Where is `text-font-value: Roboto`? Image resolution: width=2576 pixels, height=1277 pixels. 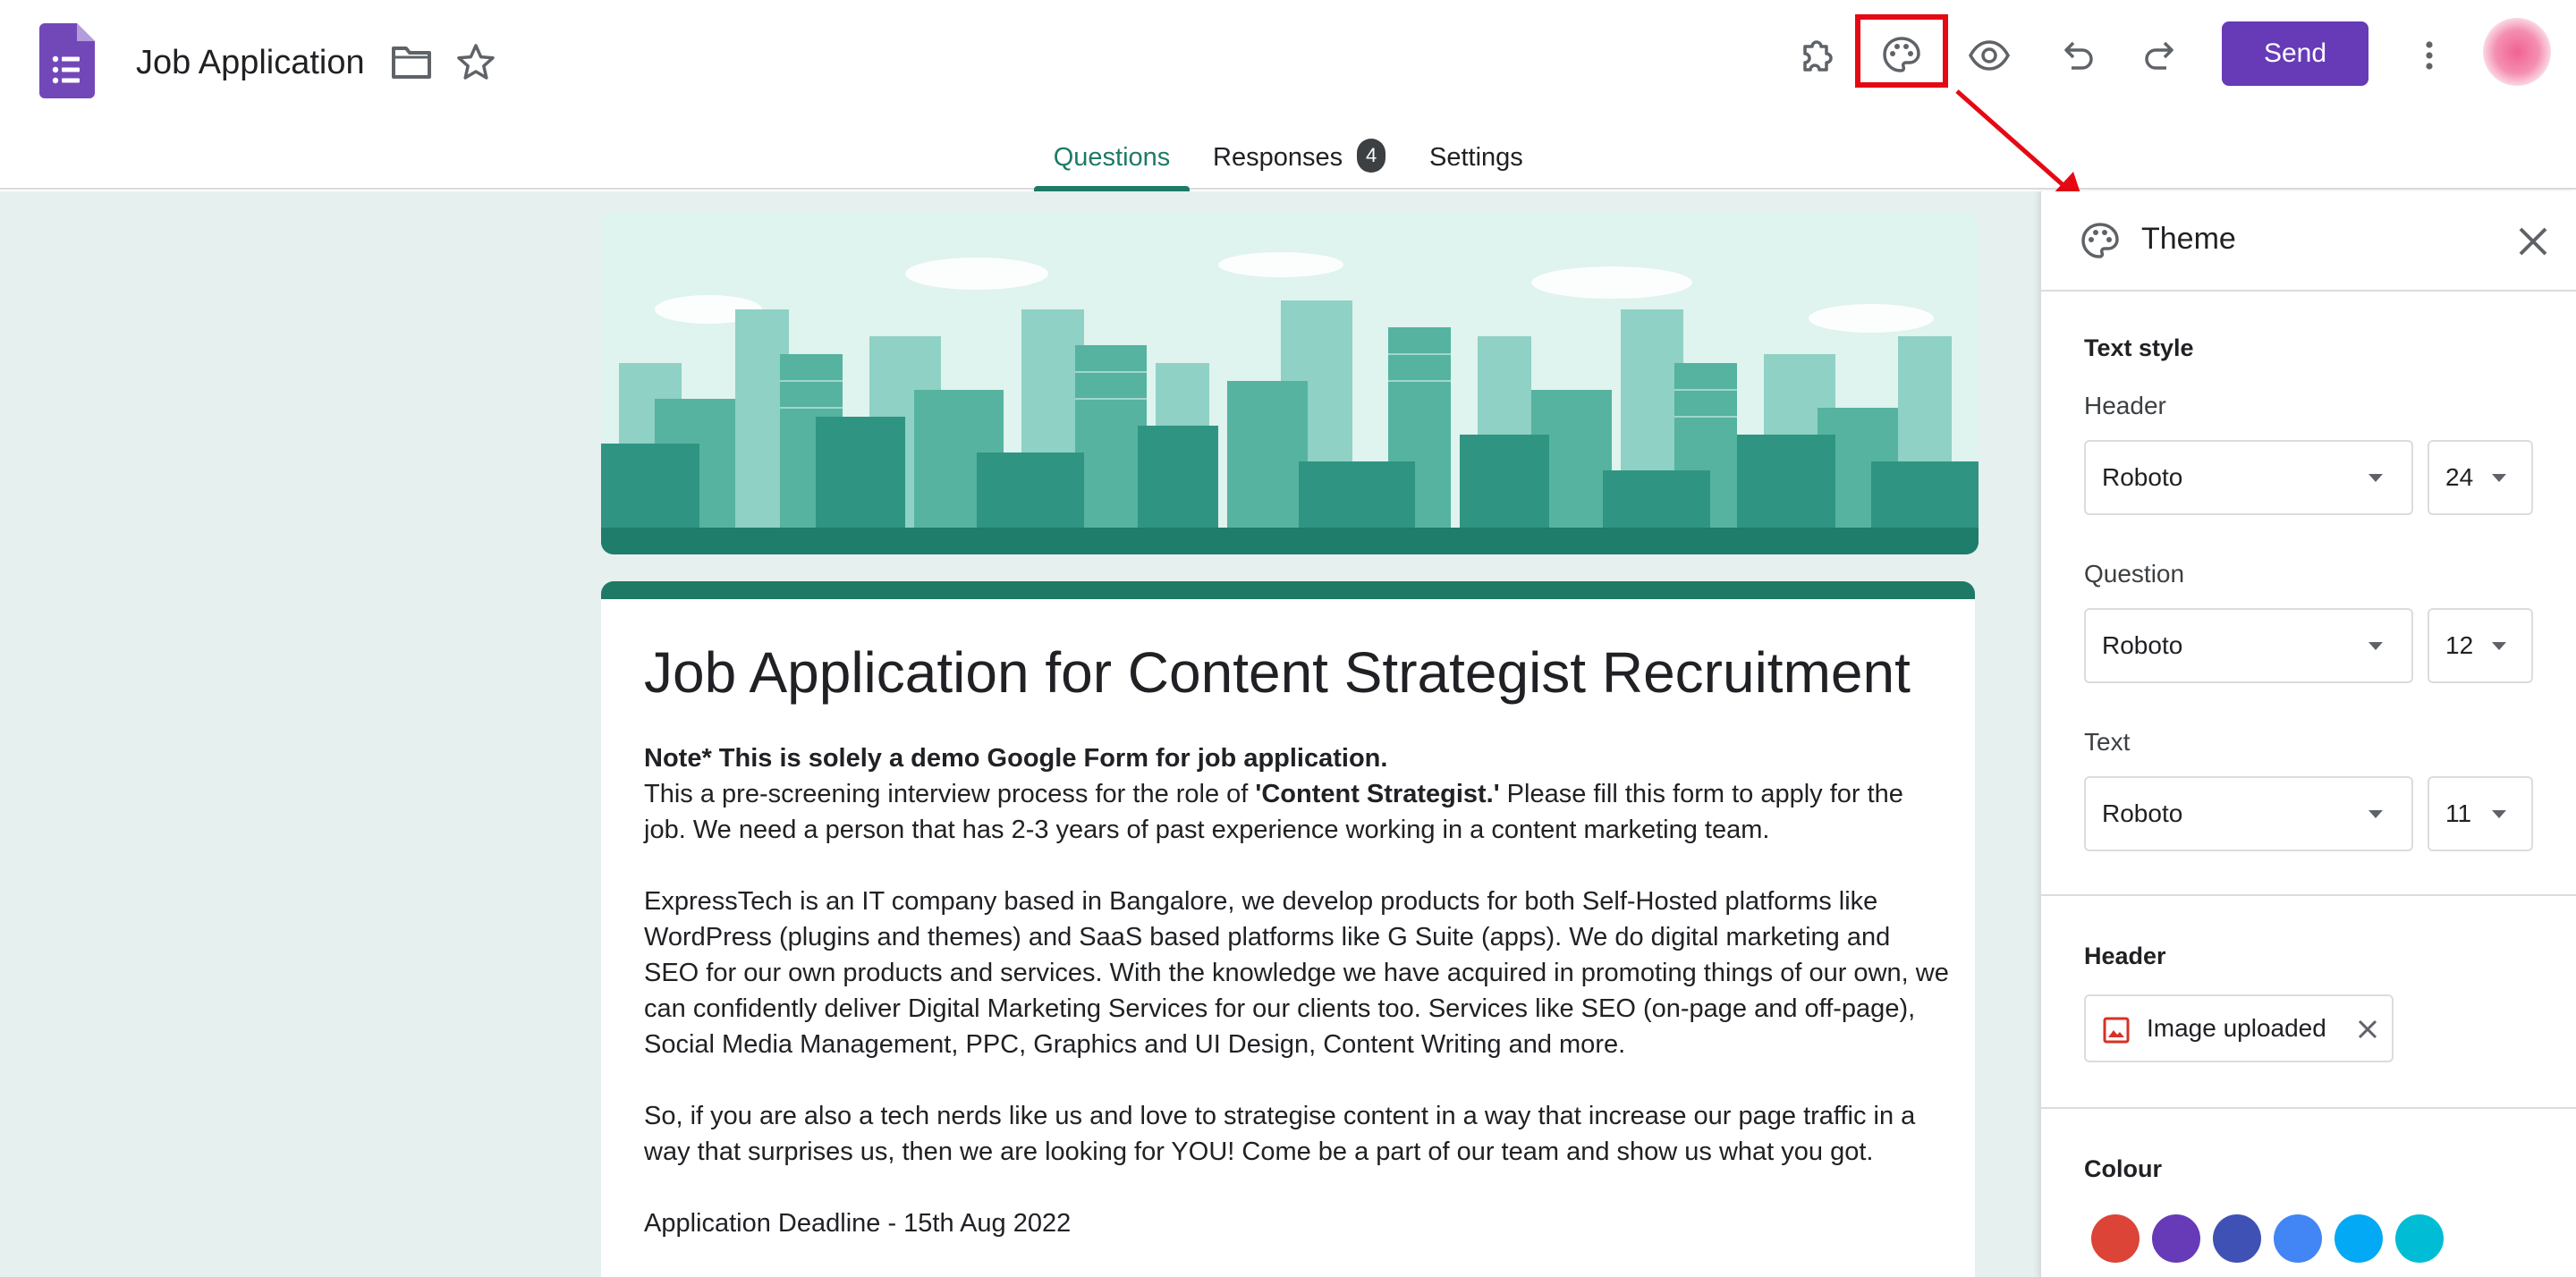 text-font-value: Roboto is located at coordinates (2142, 813).